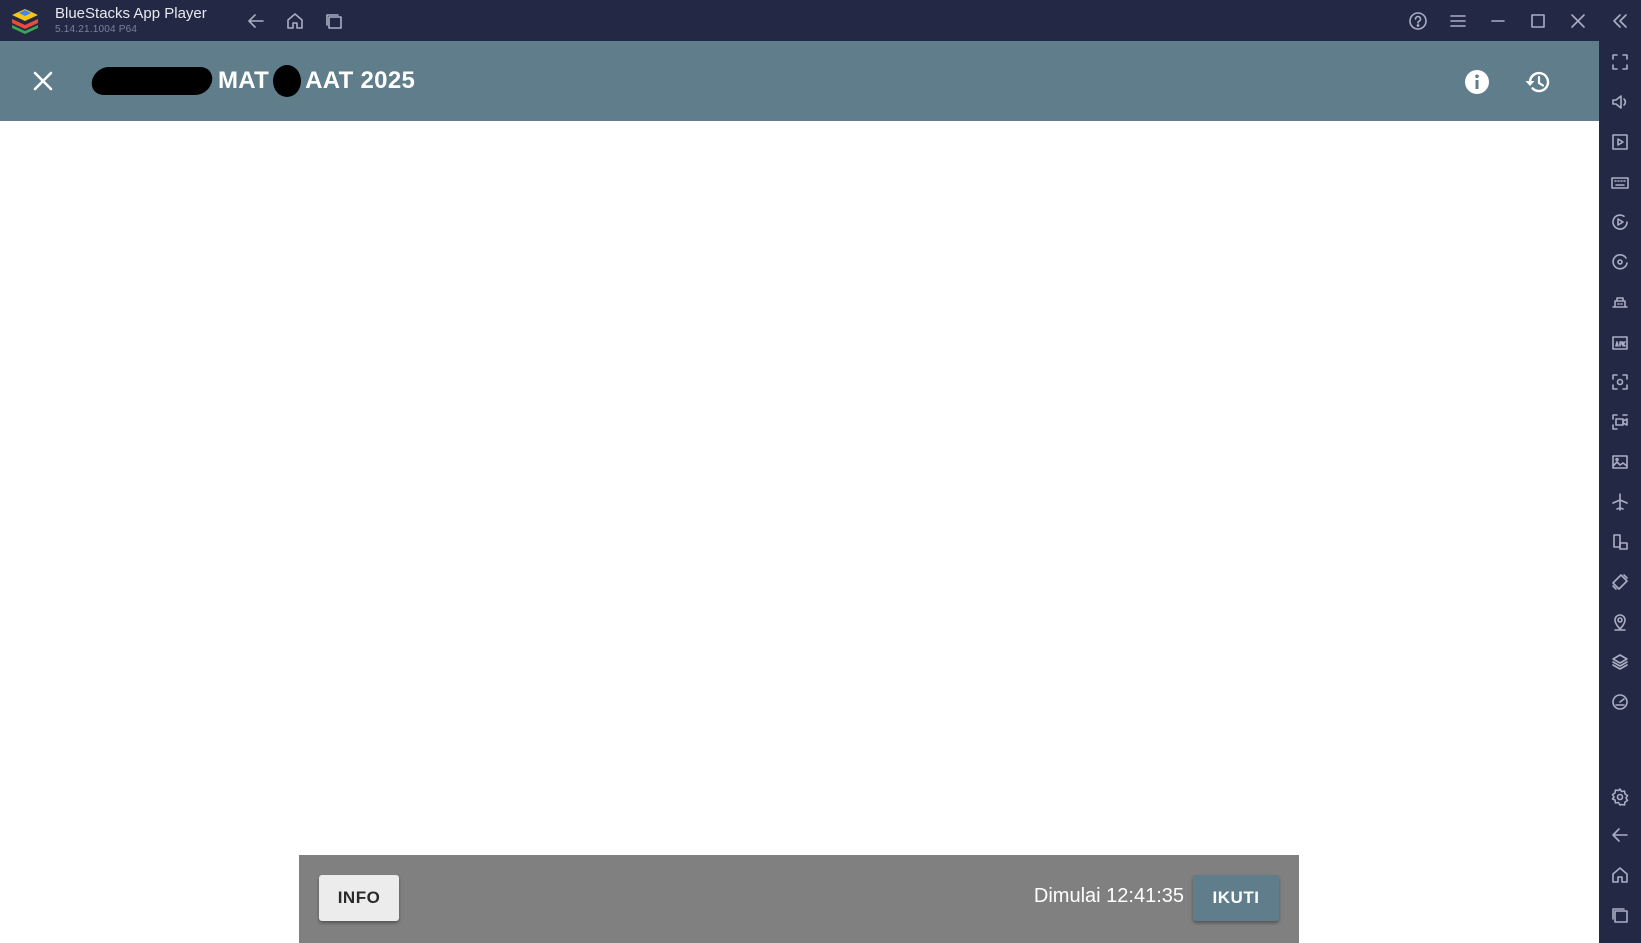 The height and width of the screenshot is (943, 1641). I want to click on media-folder-icon, so click(1620, 462).